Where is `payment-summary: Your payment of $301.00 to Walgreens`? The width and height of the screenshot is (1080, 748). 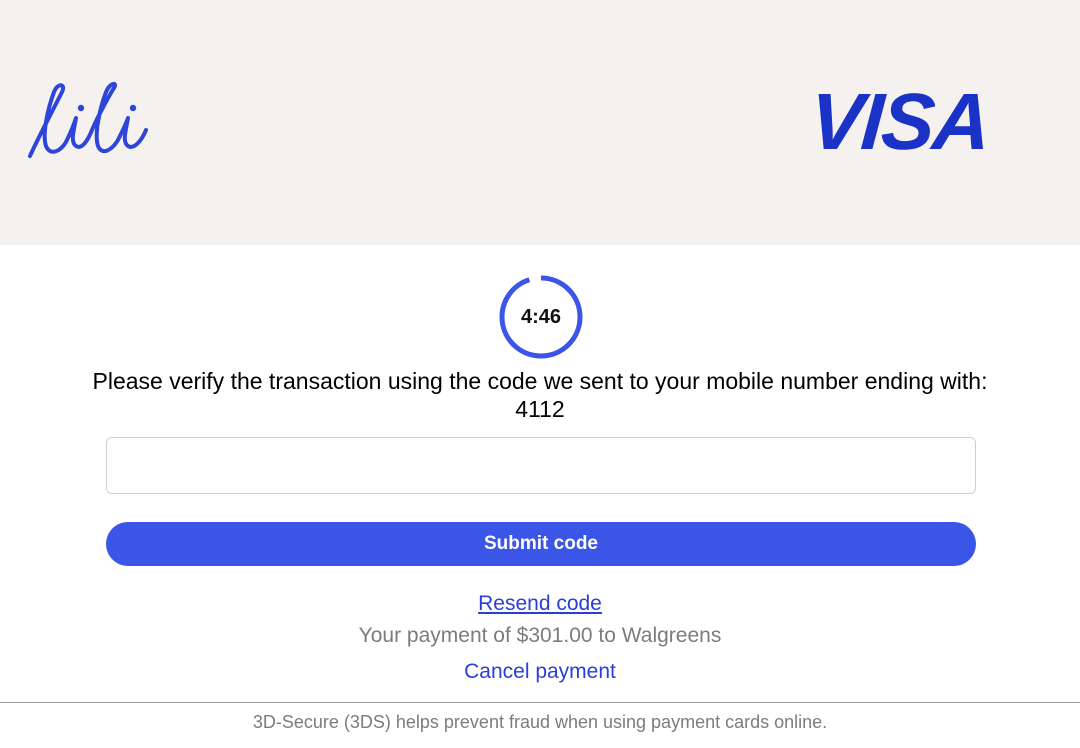
payment-summary: Your payment of $301.00 to Walgreens is located at coordinates (540, 635).